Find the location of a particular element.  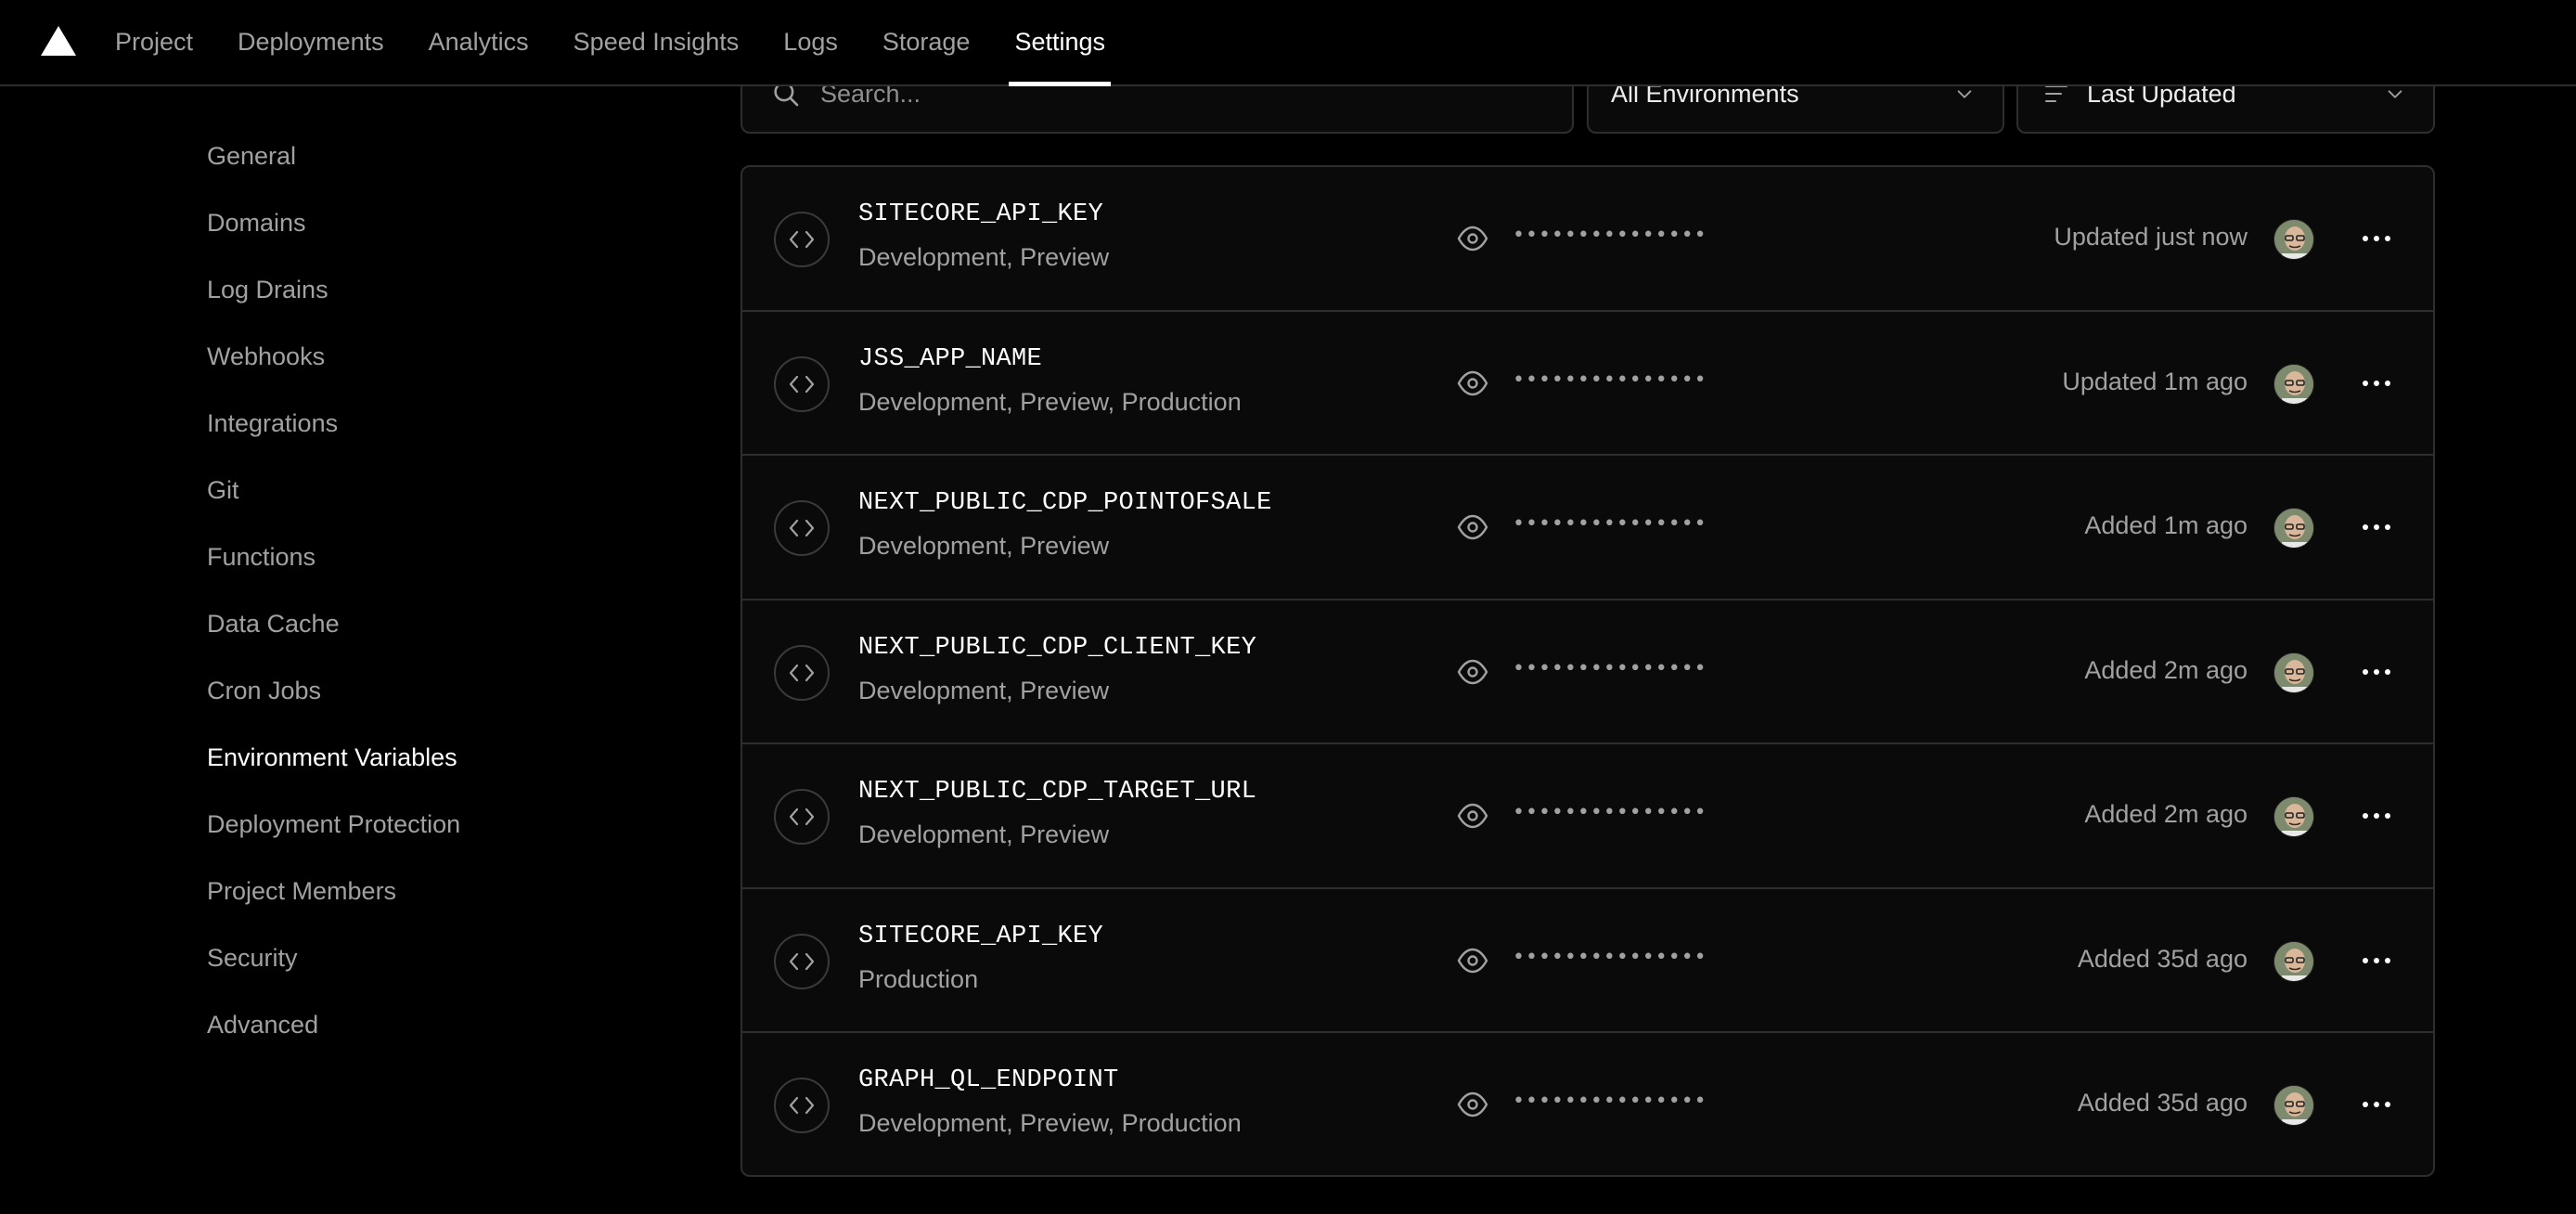

nav-tab-storage: Storage is located at coordinates (926, 42).